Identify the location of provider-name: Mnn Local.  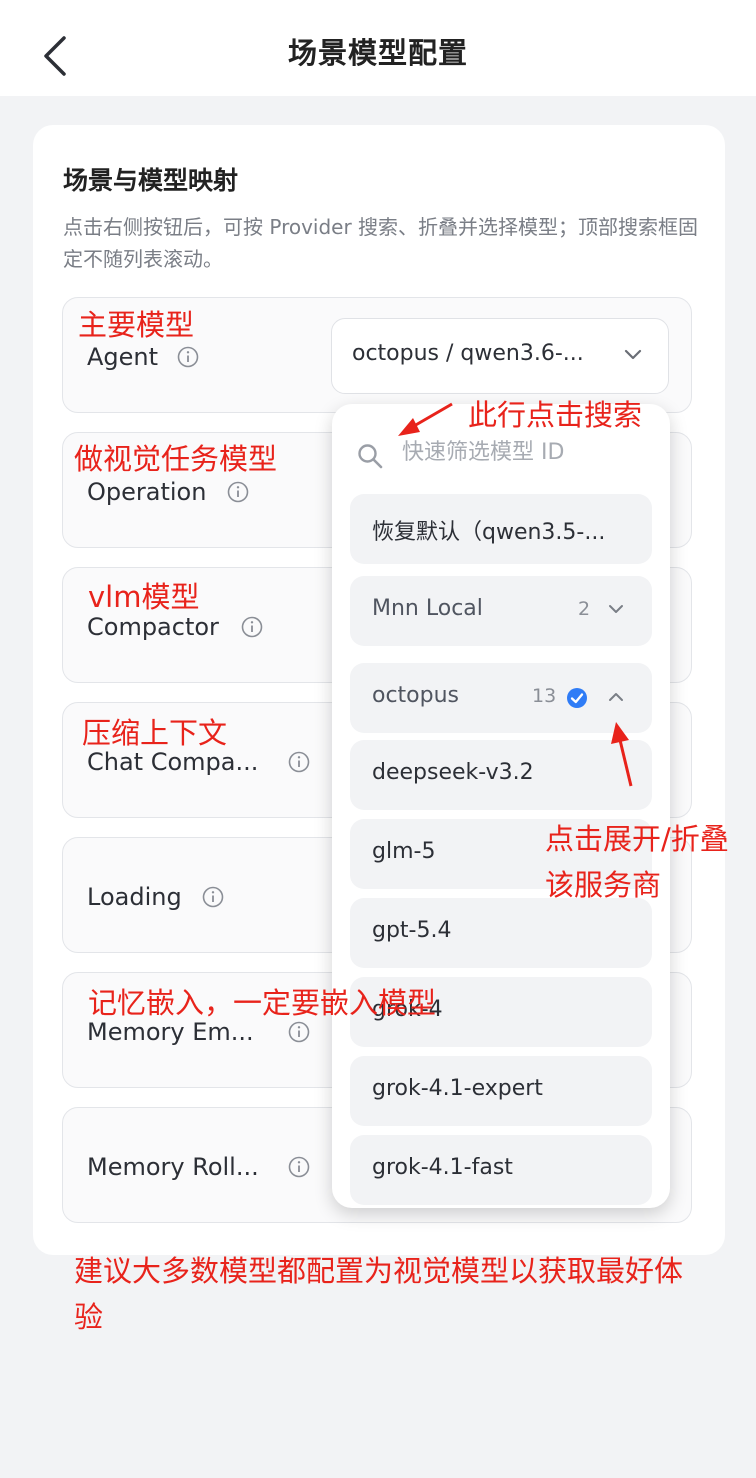
(427, 608).